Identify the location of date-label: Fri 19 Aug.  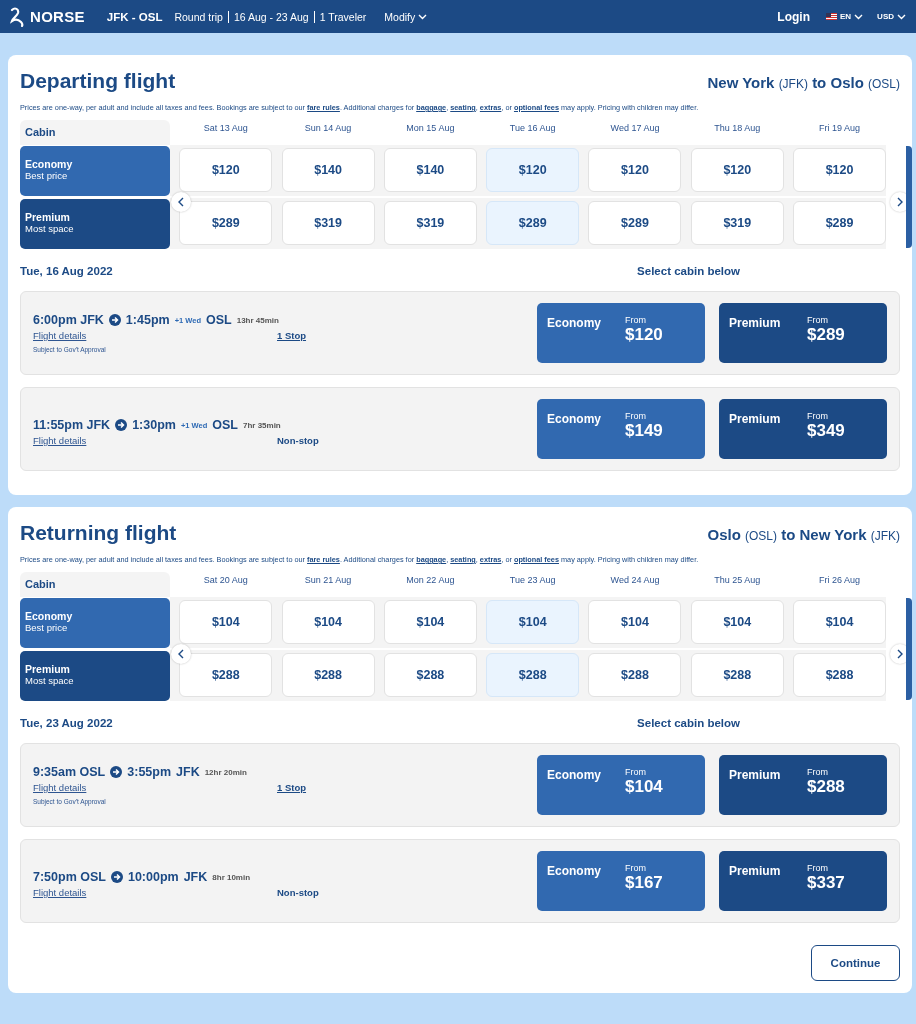
(840, 128).